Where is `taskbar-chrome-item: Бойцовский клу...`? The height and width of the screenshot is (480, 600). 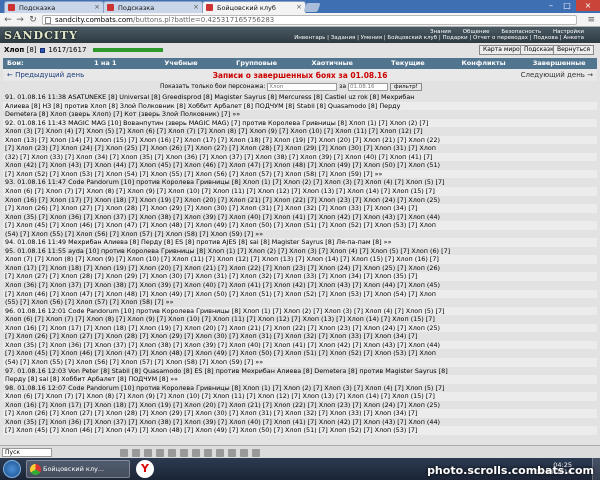 taskbar-chrome-item: Бойцовский клу... is located at coordinates (78, 469).